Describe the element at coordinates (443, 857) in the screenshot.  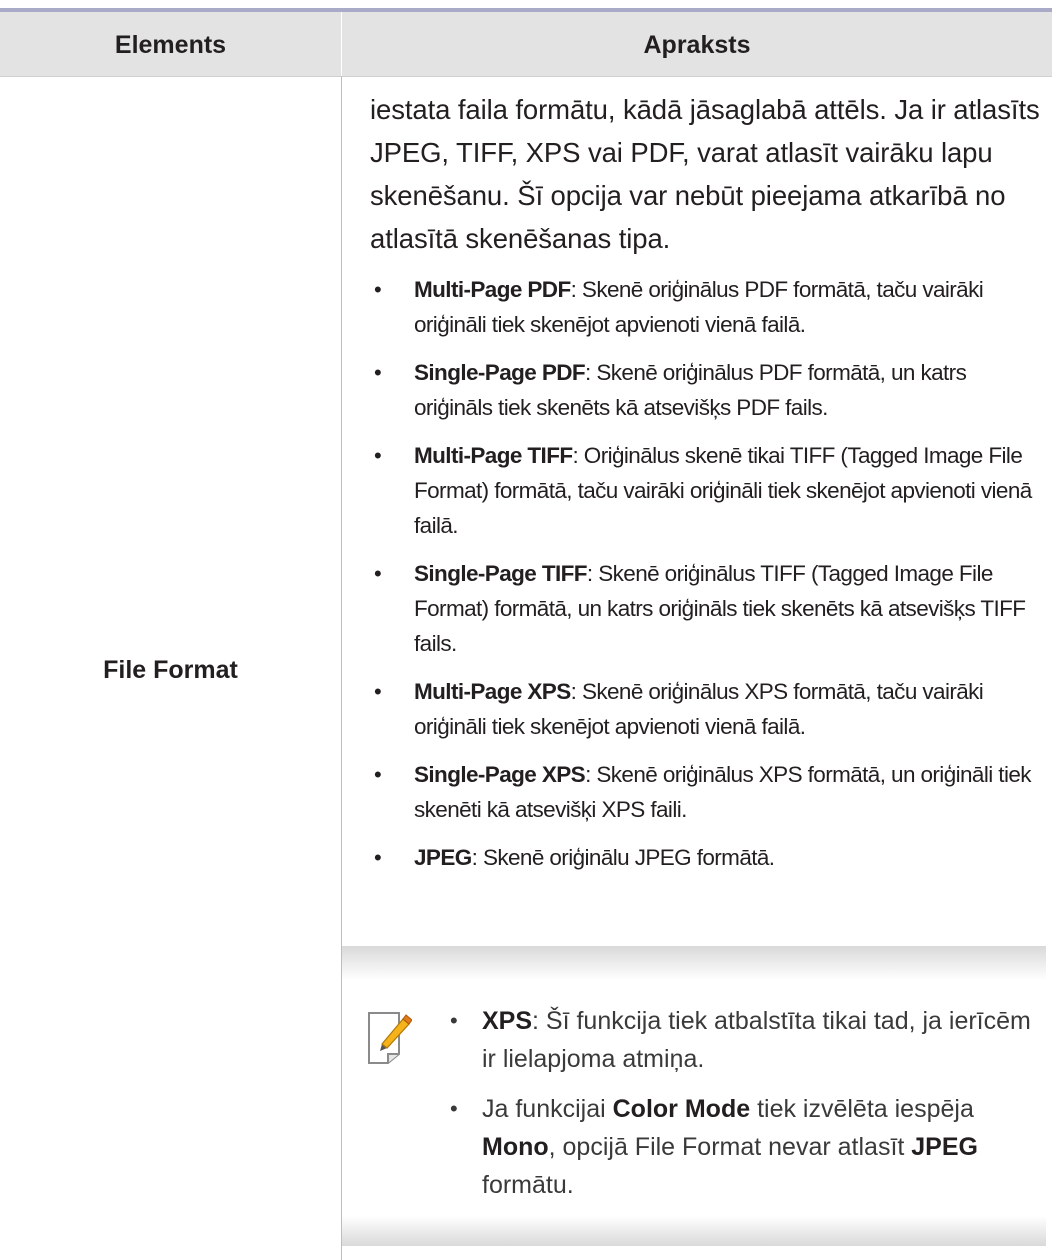
I see `option-term: JPEG` at that location.